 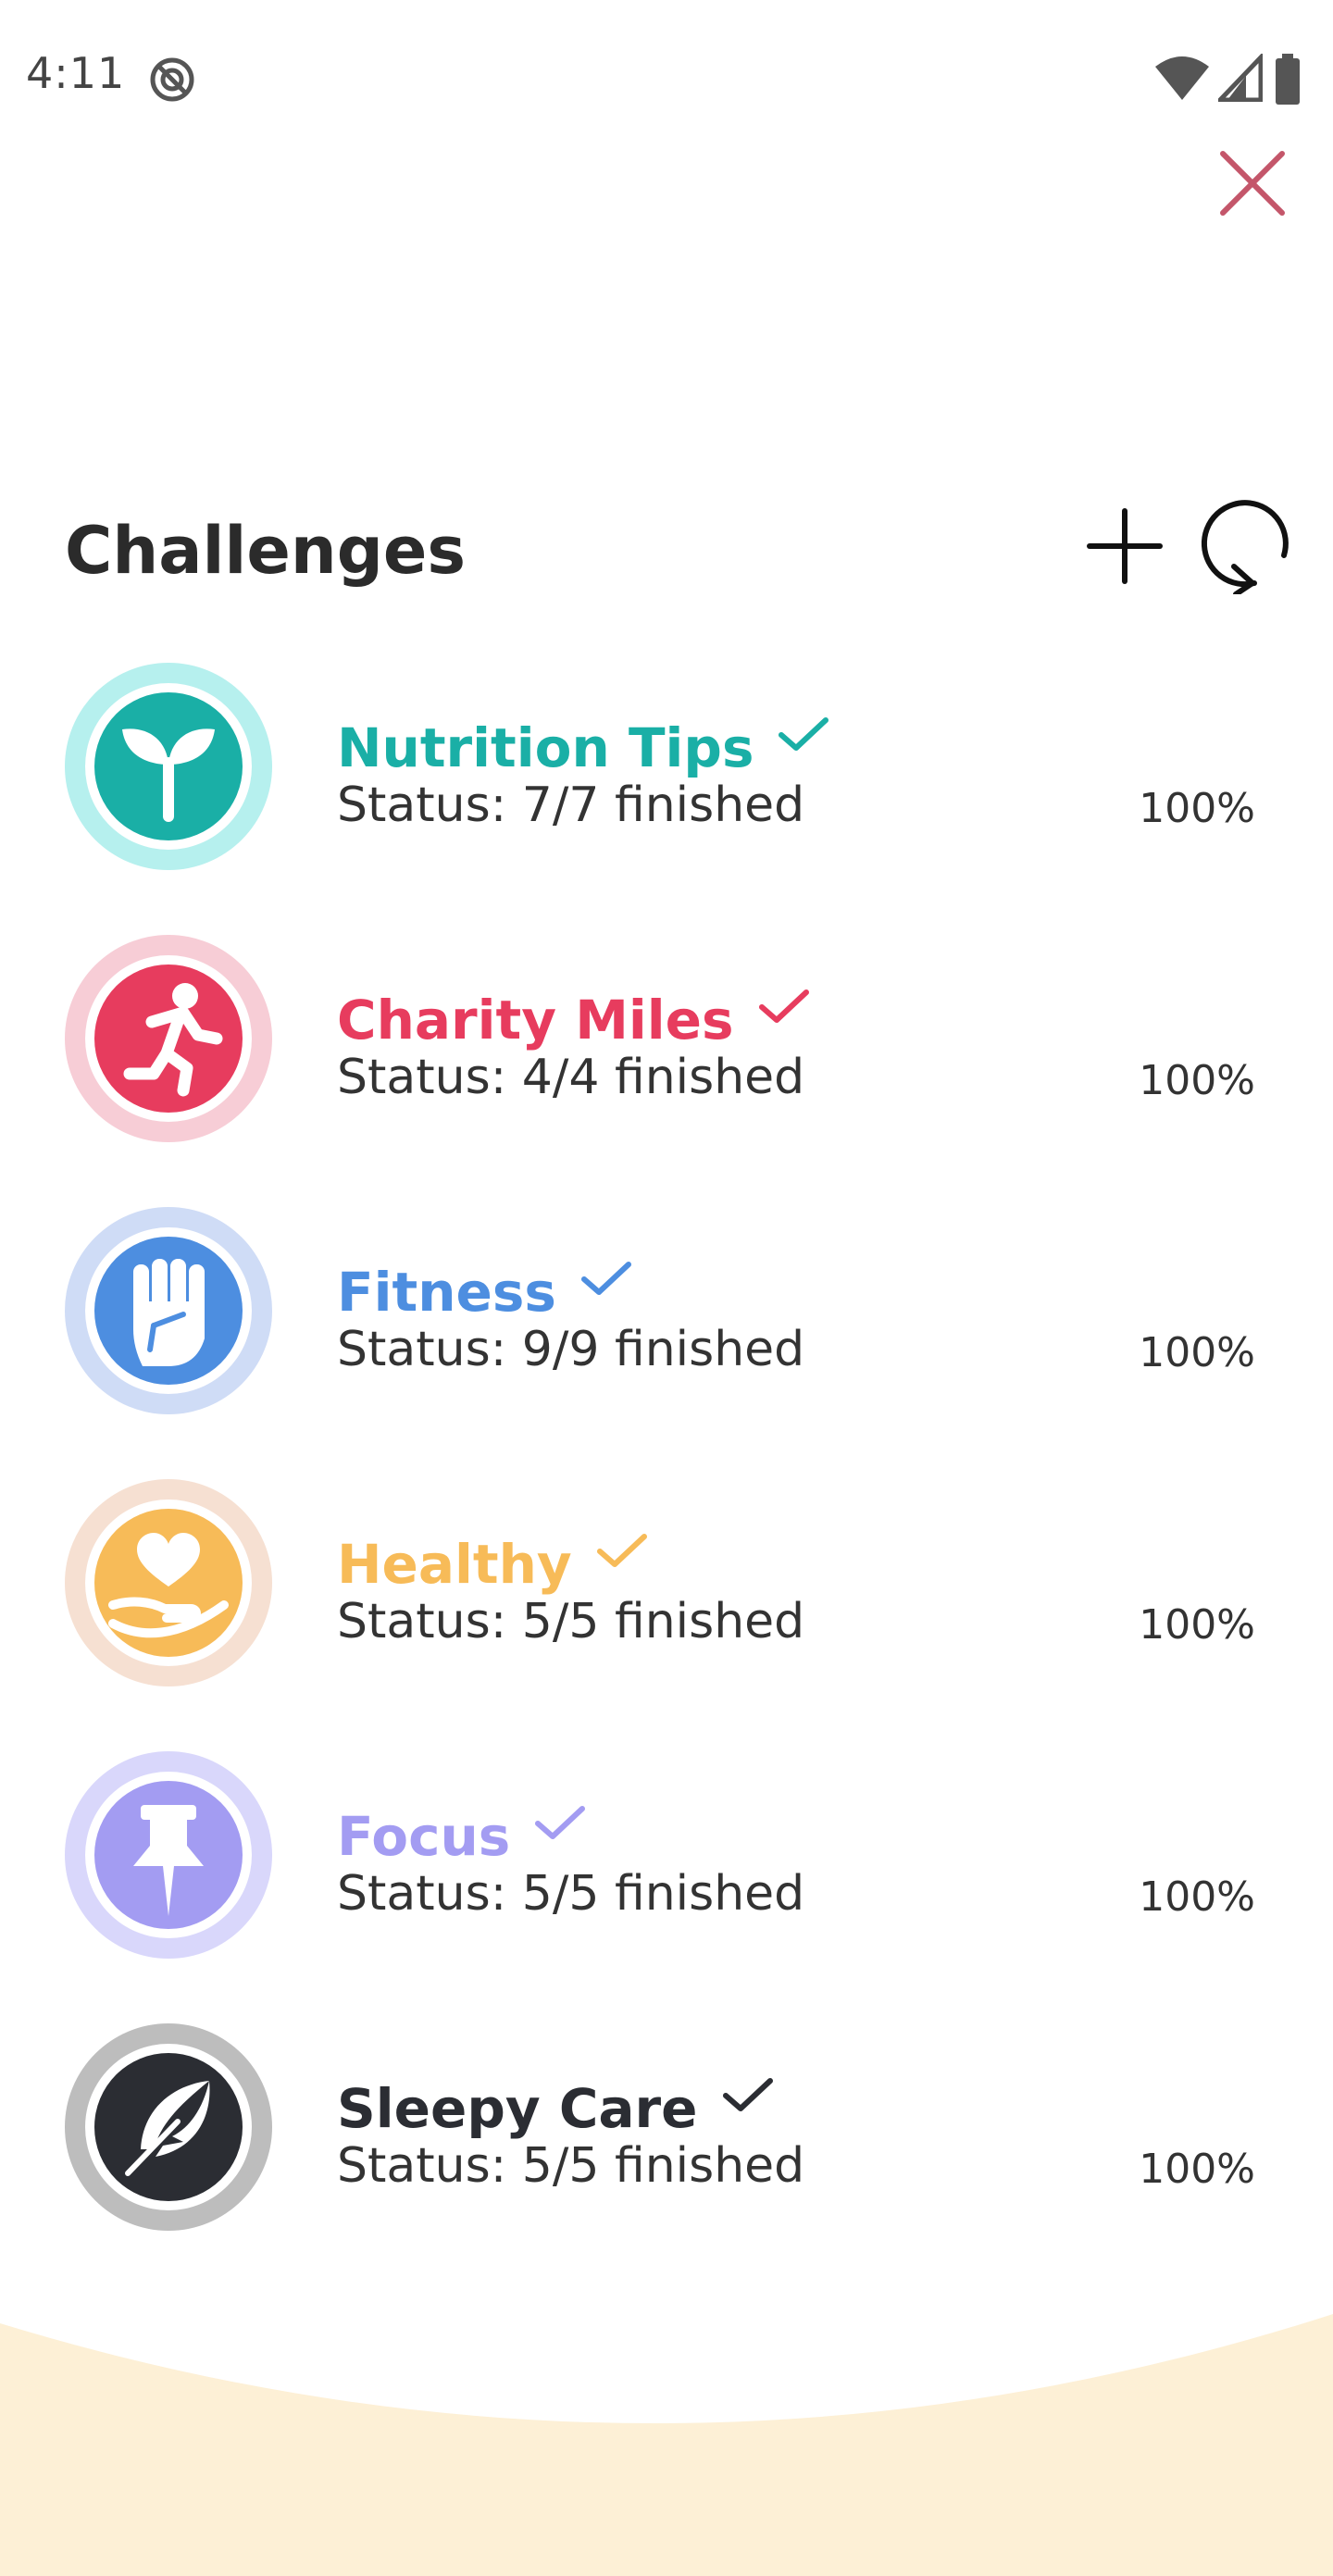 What do you see at coordinates (583, 741) in the screenshot?
I see `challenge-name: Nutrition Tips` at bounding box center [583, 741].